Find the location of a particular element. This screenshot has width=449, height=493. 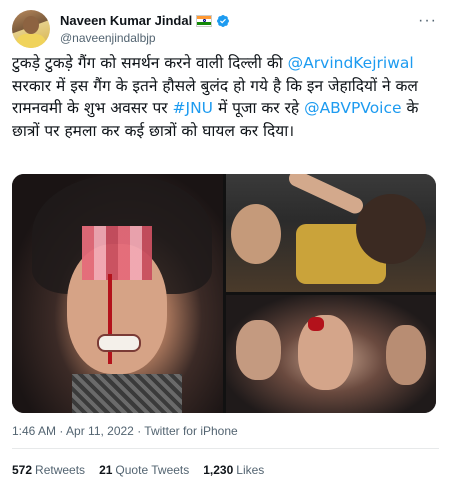

quotes-label: Quote Tweets is located at coordinates (152, 470).